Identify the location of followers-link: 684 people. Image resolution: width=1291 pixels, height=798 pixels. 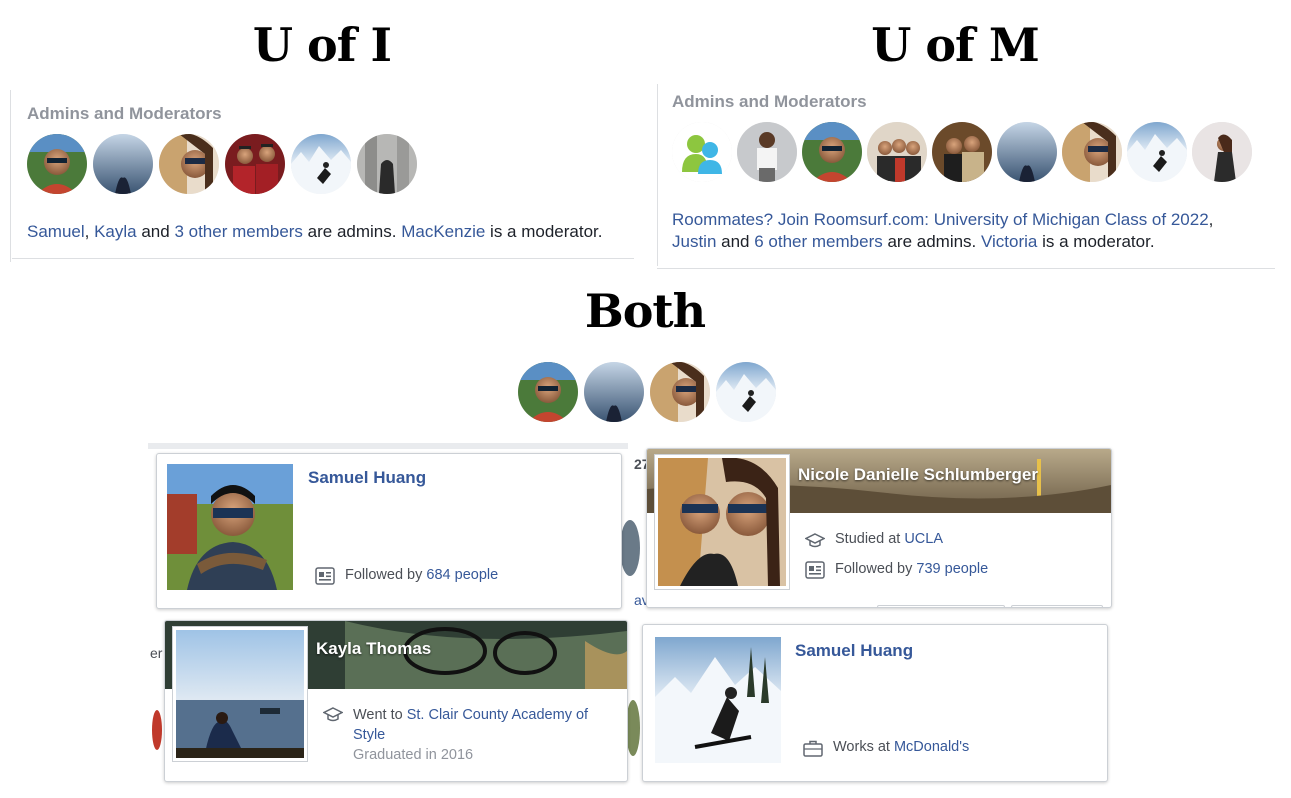
(462, 575).